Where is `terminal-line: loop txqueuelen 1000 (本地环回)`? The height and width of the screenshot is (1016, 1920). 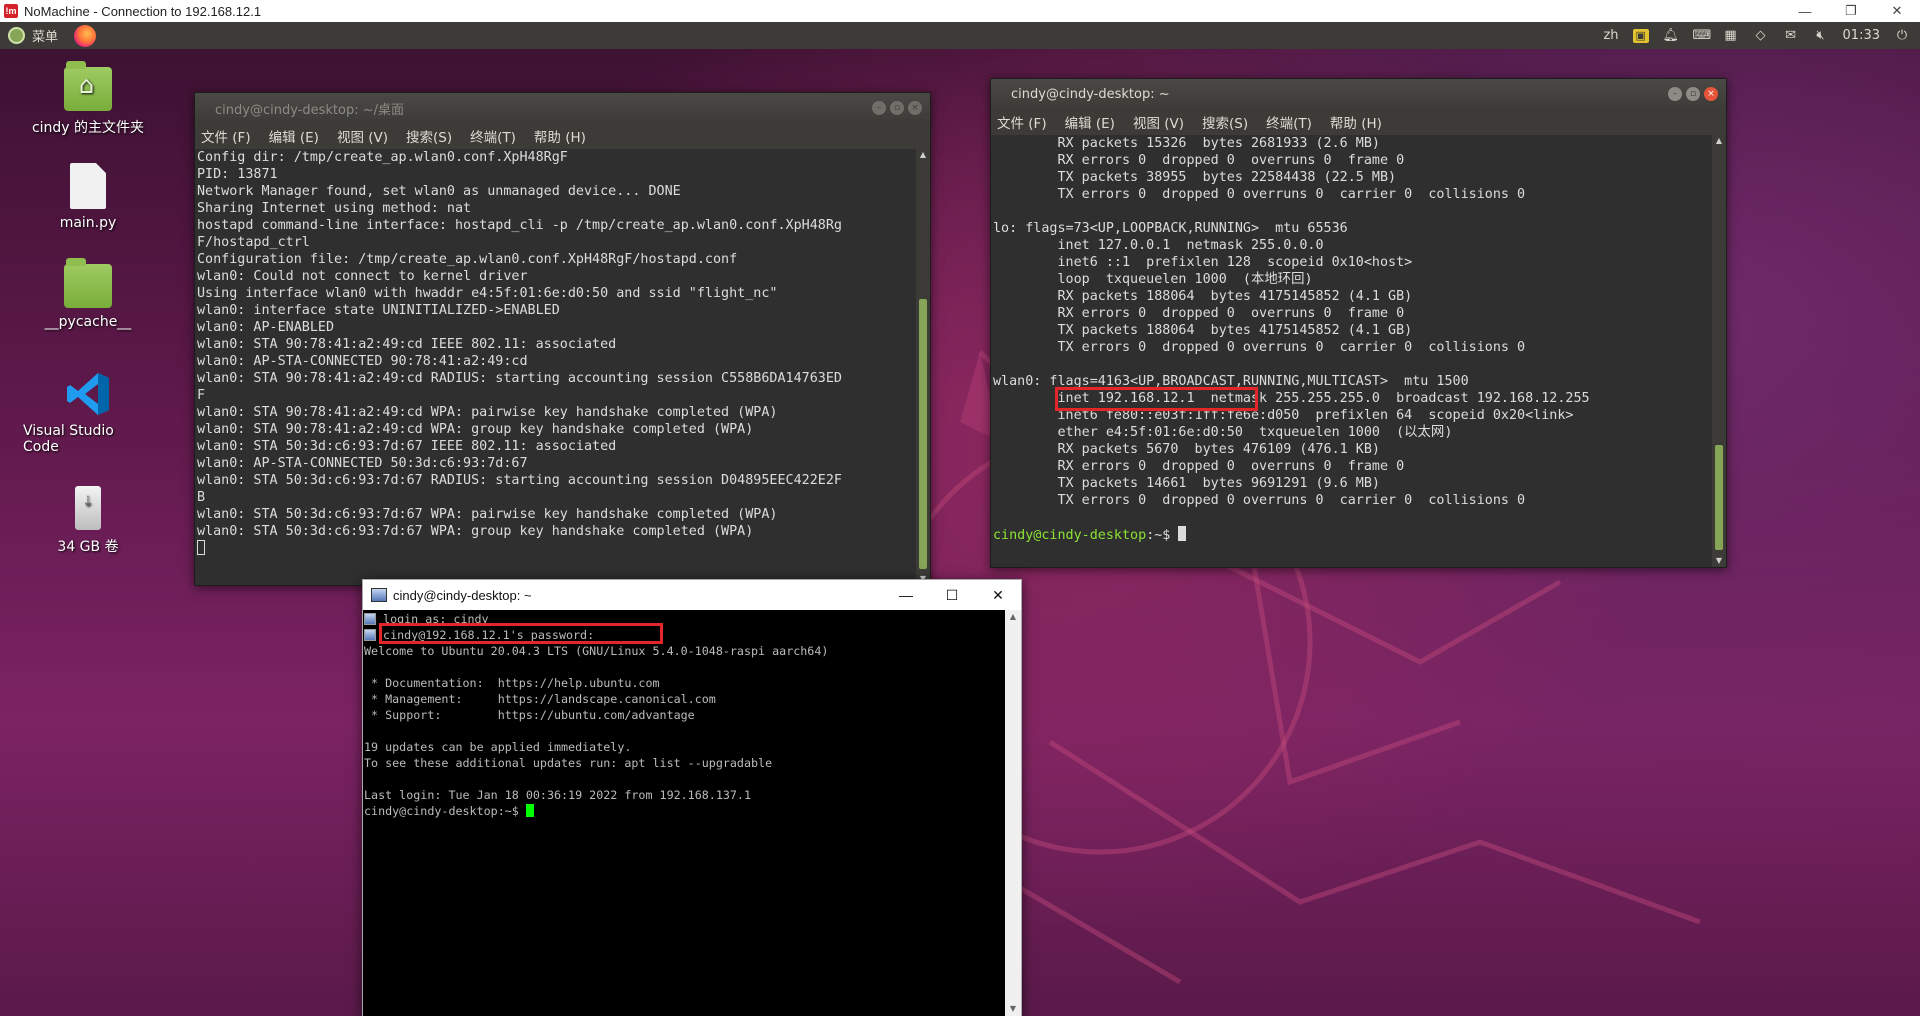 terminal-line: loop txqueuelen 1000 (本地环回) is located at coordinates (1153, 279).